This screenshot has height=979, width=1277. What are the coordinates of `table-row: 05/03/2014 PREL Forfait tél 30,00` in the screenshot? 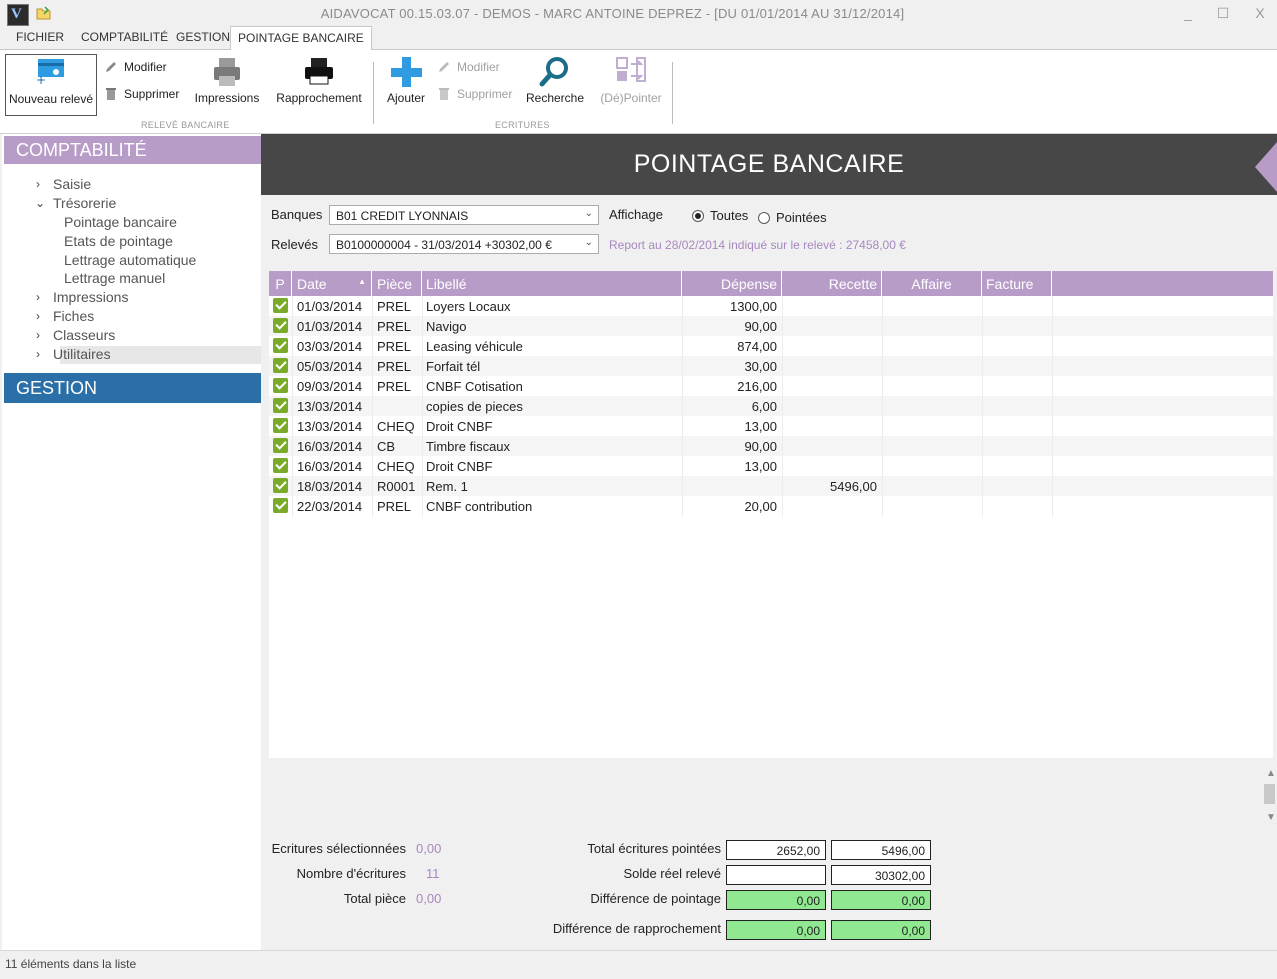 It's located at (771, 366).